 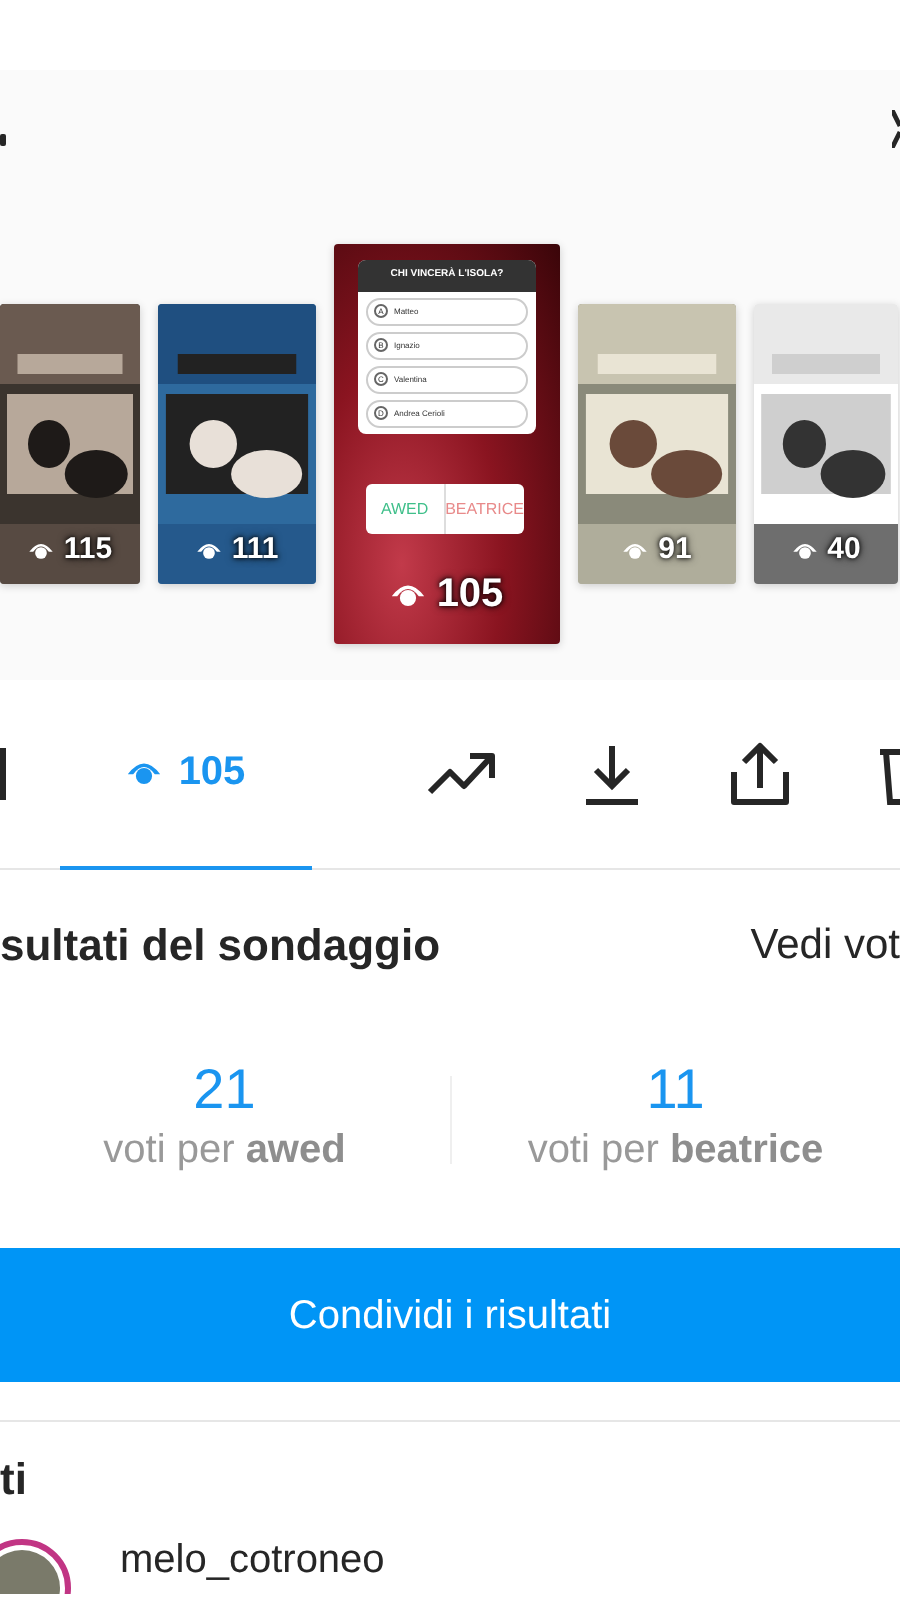 I want to click on view-count: 91, so click(x=675, y=549).